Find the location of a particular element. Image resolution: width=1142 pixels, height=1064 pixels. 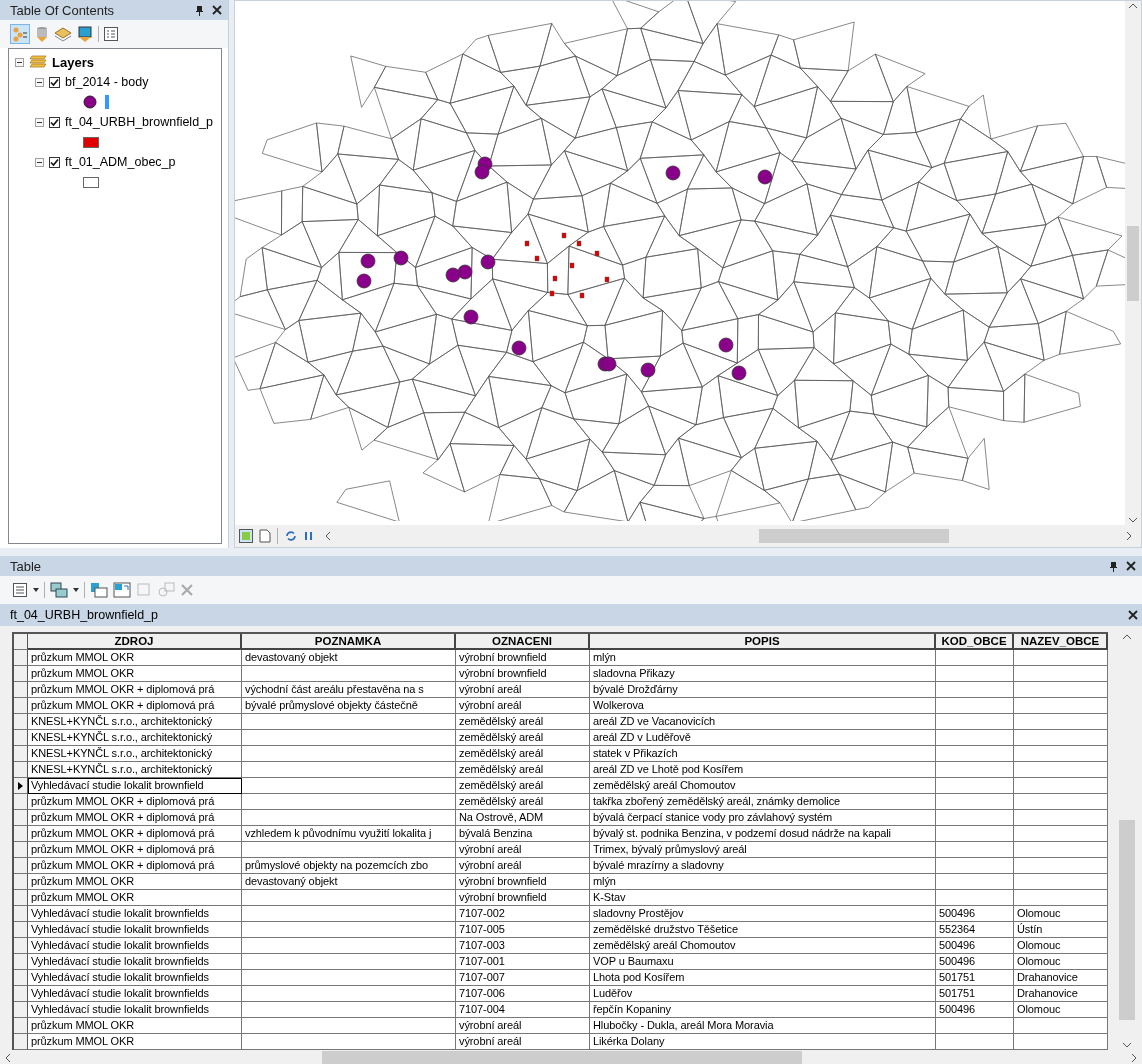

column-header: NAZEV_OBCE is located at coordinates (1061, 642).